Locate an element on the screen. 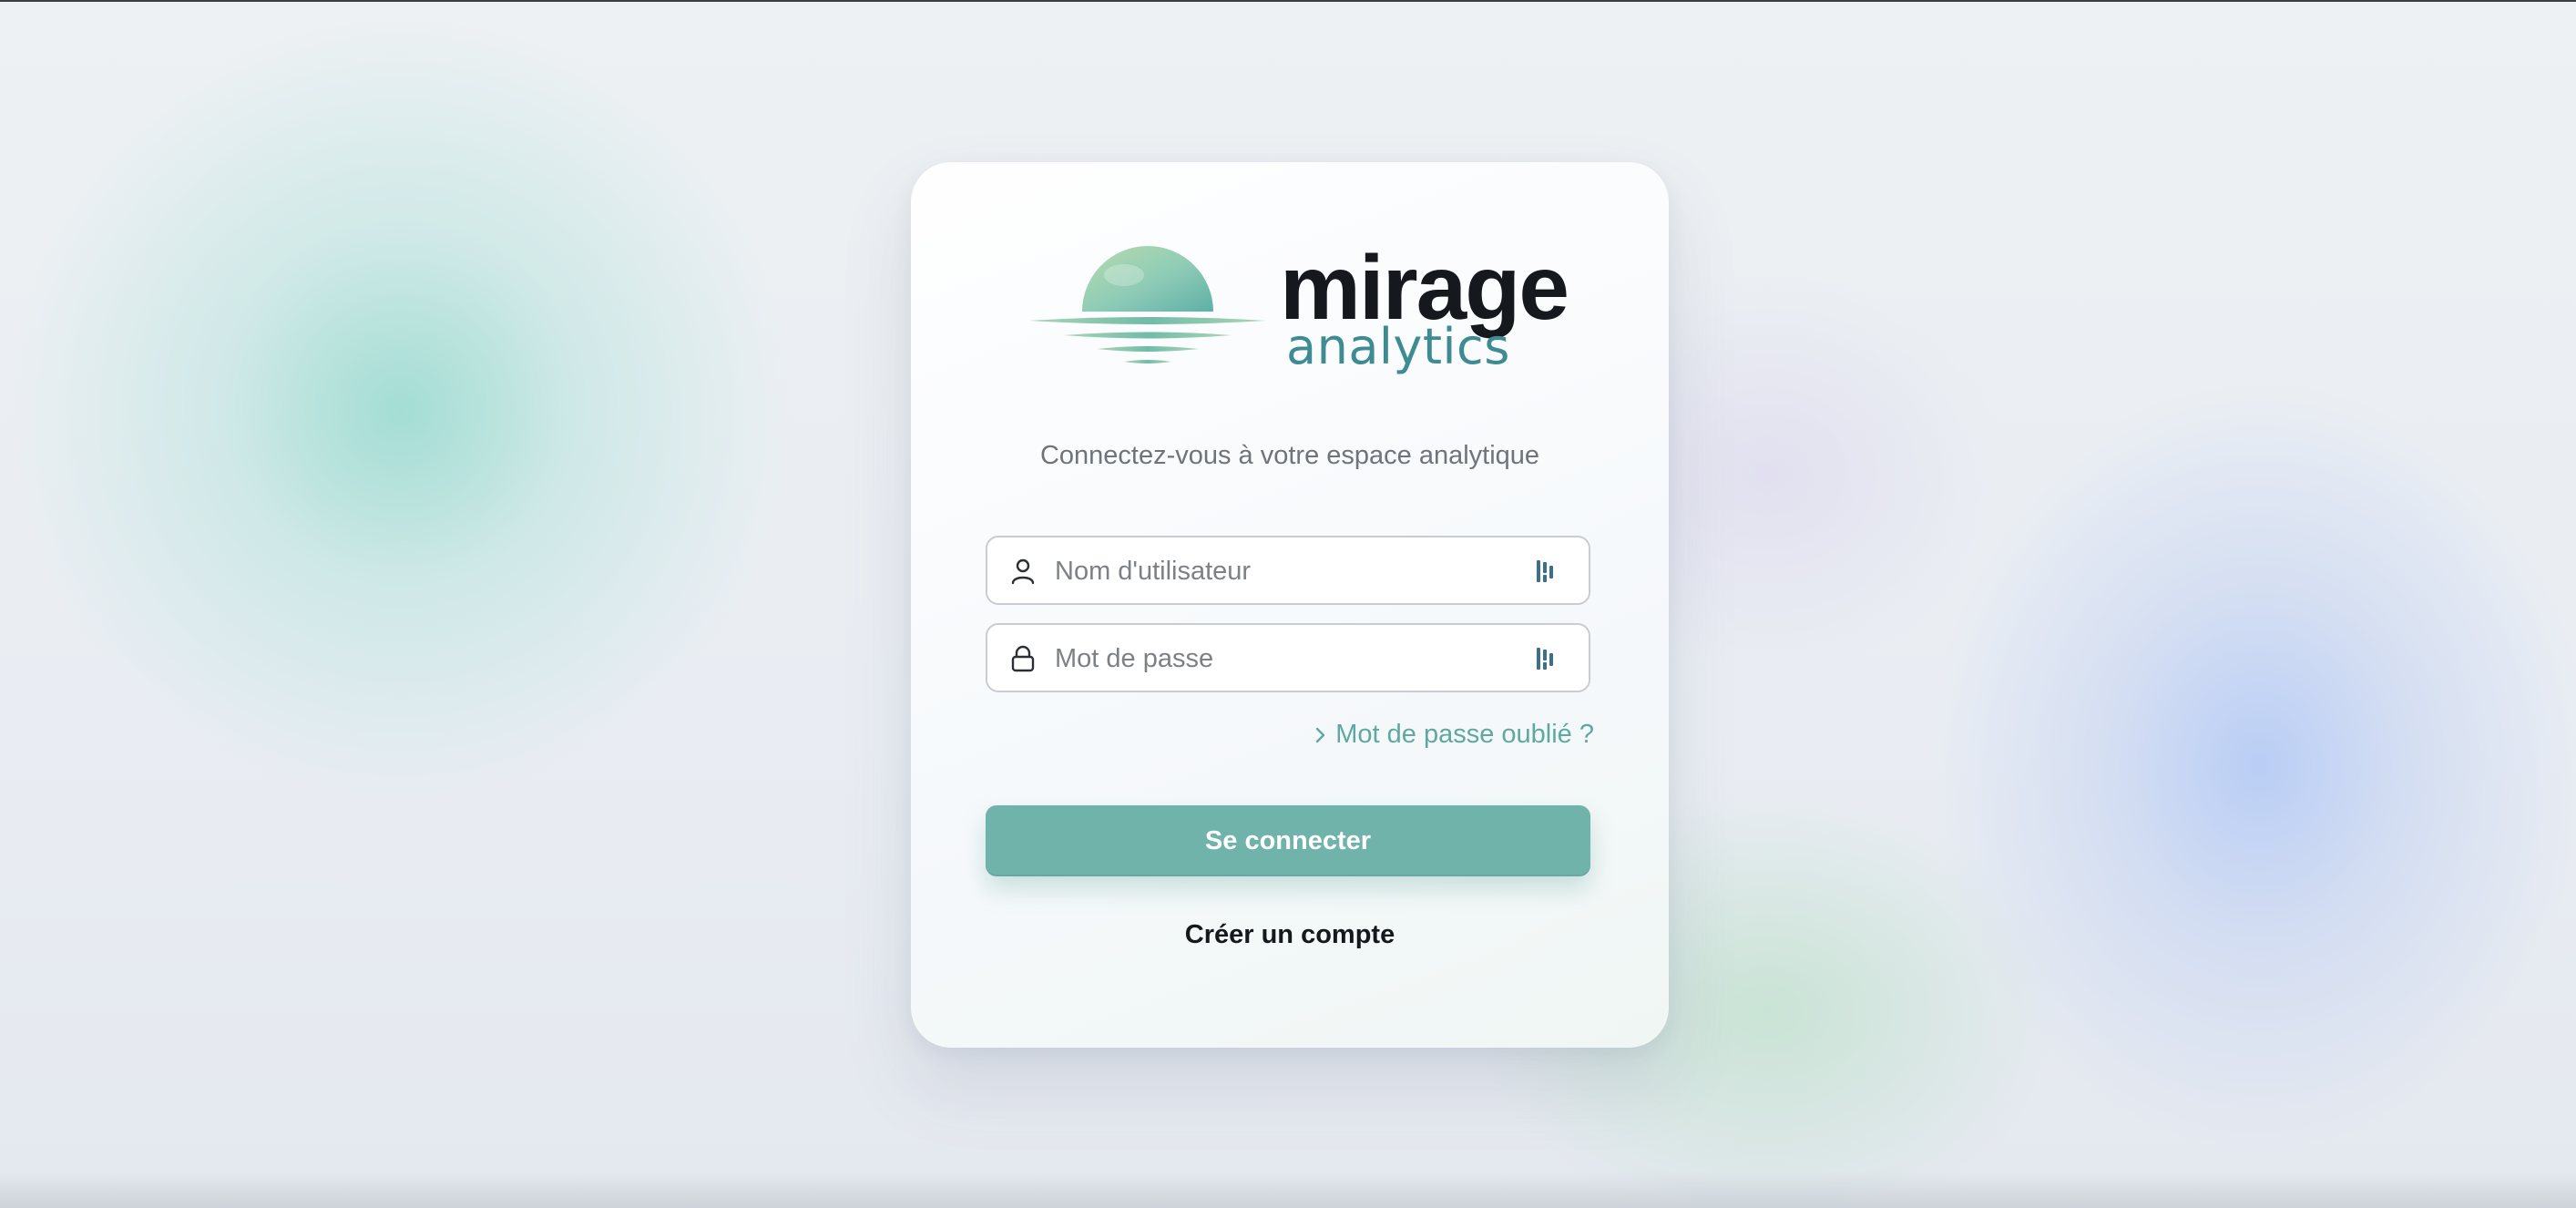  forgot-password-label: Mot de passe oublié ? is located at coordinates (1464, 734).